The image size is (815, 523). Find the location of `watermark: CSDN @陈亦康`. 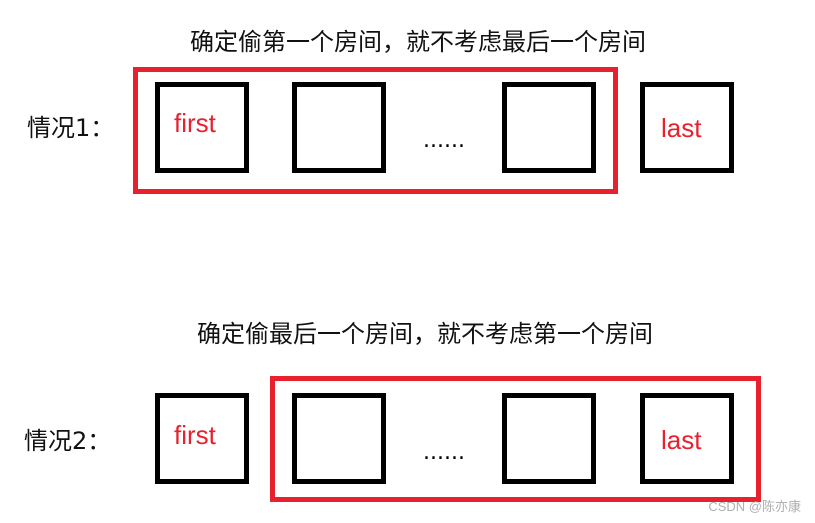

watermark: CSDN @陈亦康 is located at coordinates (754, 506).